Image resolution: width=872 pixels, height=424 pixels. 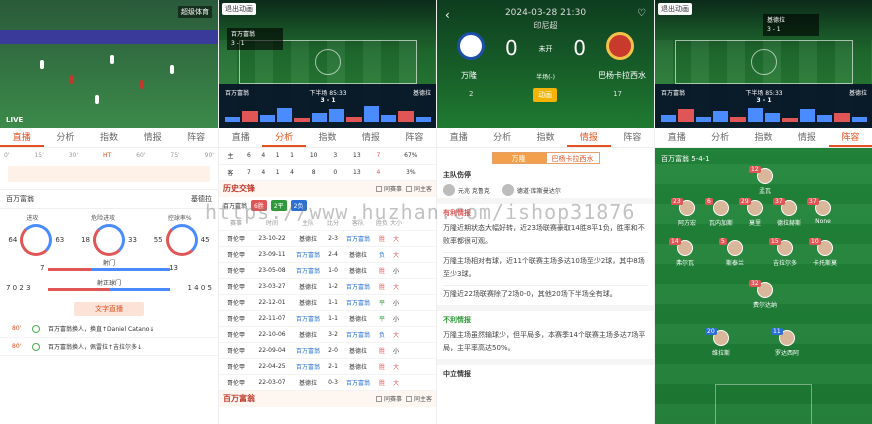 I want to click on favorable-title: 有利情报, so click(x=545, y=209).